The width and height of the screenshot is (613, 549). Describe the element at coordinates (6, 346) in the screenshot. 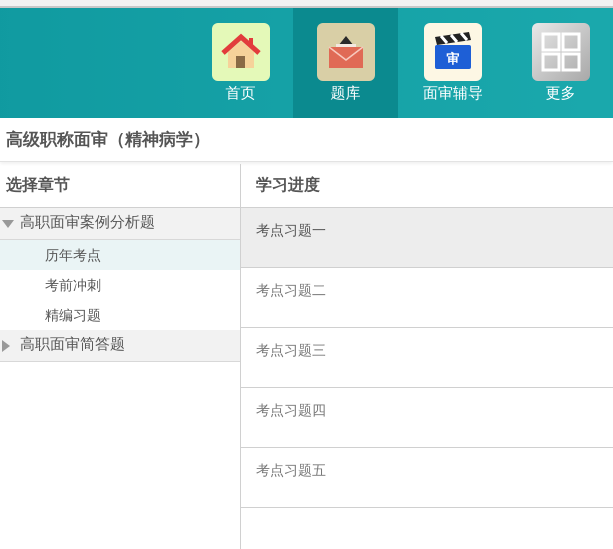

I see `expand-caret-icon` at that location.